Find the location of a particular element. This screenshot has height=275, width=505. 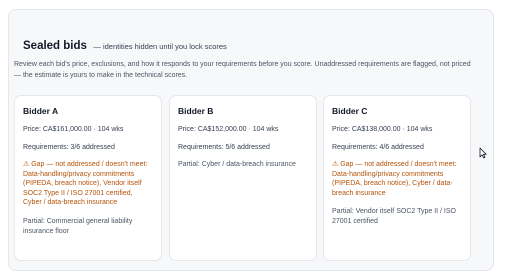

bid-price: Price: CA$138,000.00 · 104 wks is located at coordinates (382, 129).